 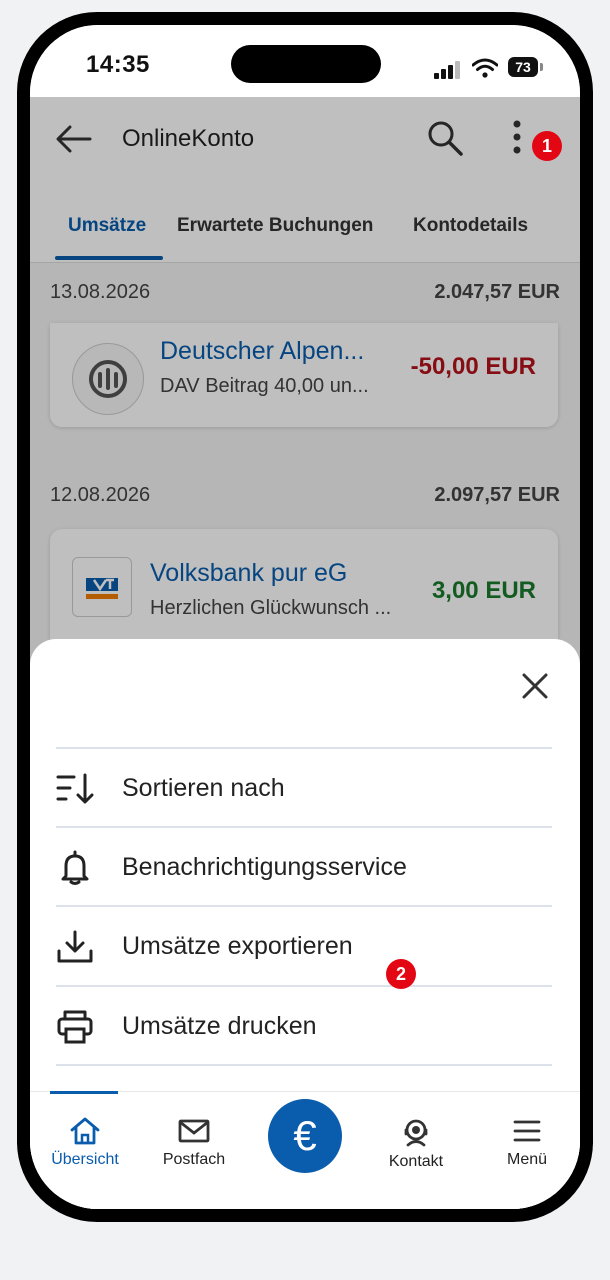 I want to click on wifi-icon, so click(x=485, y=68).